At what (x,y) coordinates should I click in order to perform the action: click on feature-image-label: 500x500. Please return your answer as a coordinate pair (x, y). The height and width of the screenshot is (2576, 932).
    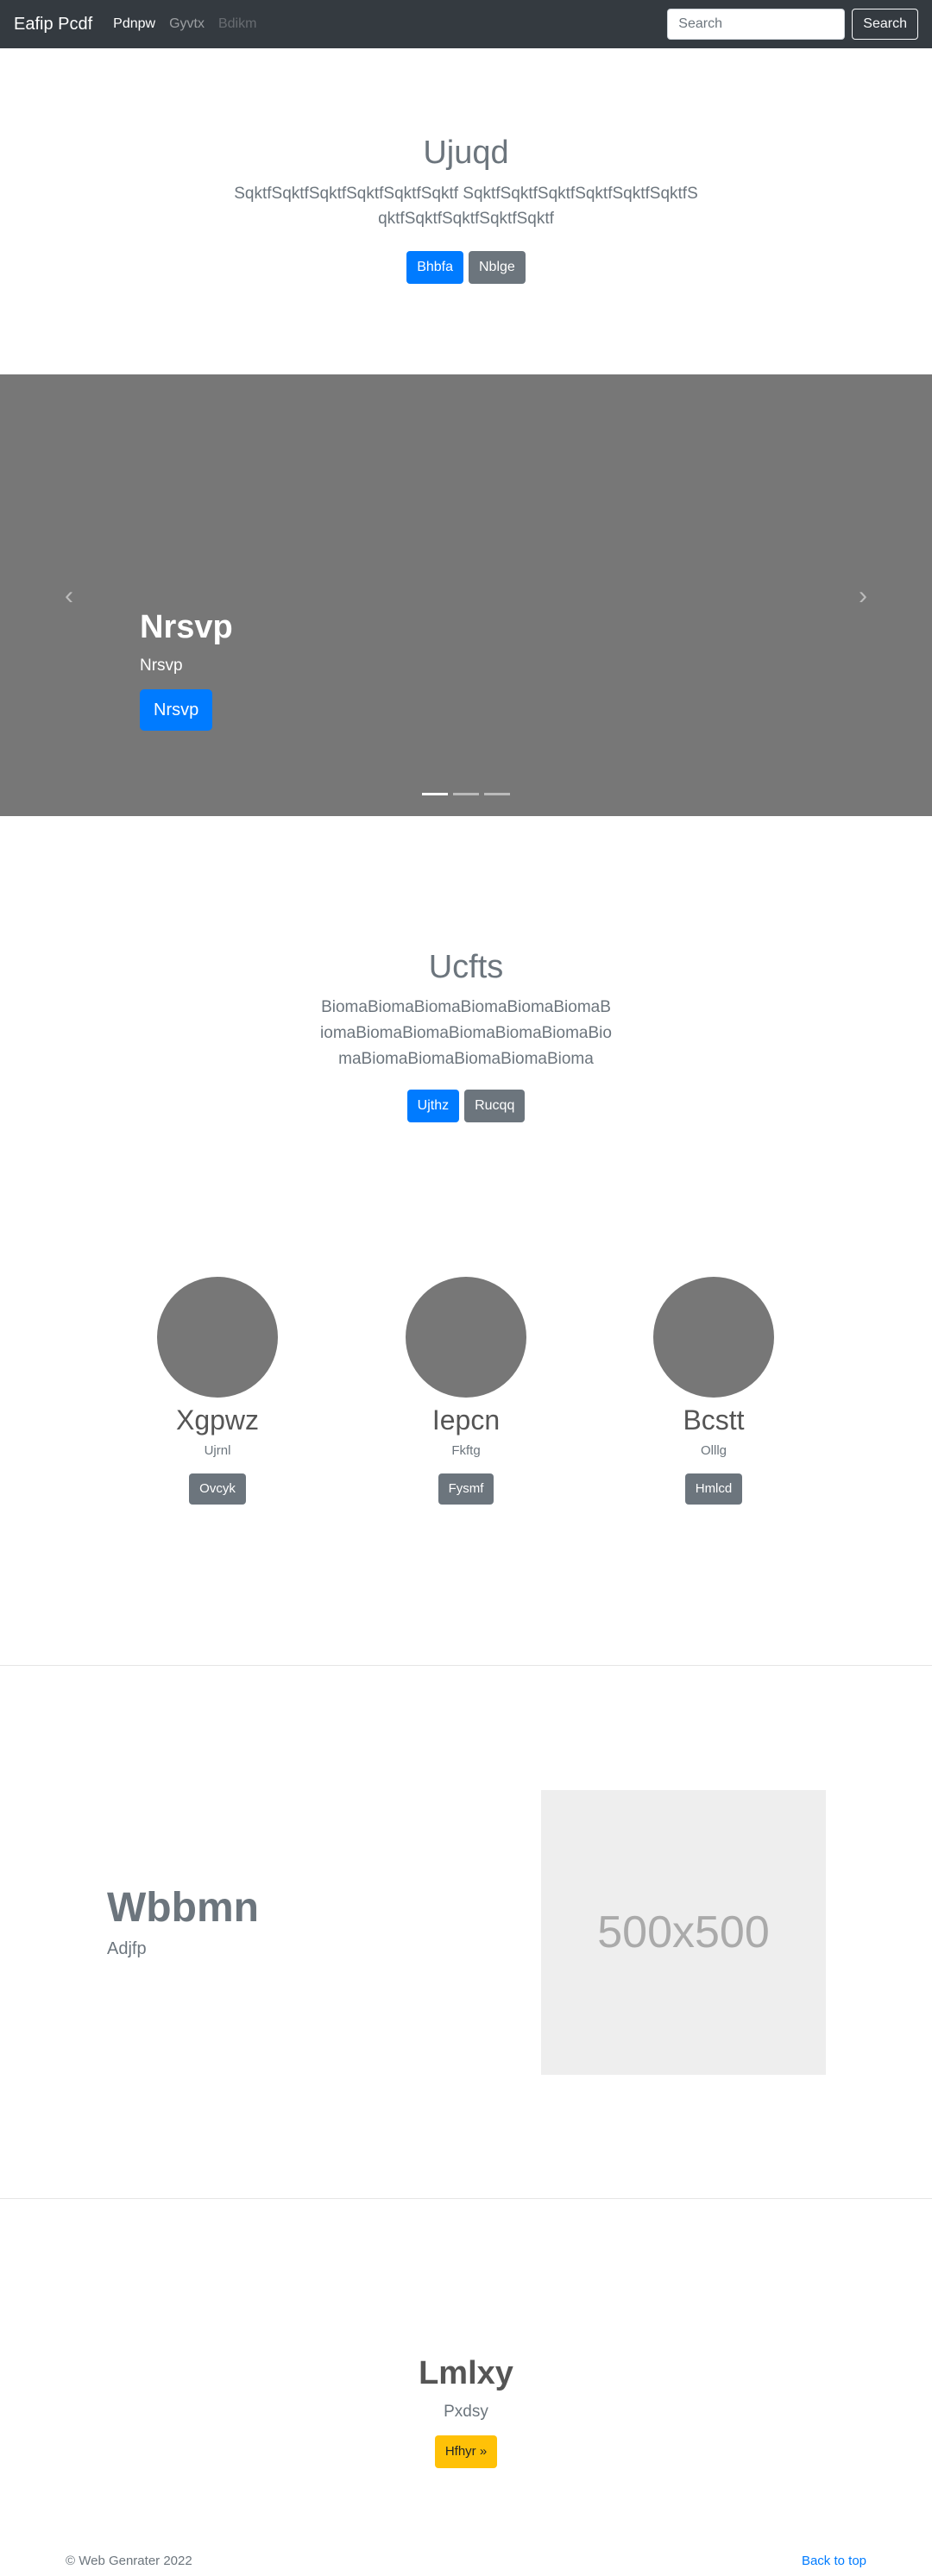
    Looking at the image, I should click on (683, 1932).